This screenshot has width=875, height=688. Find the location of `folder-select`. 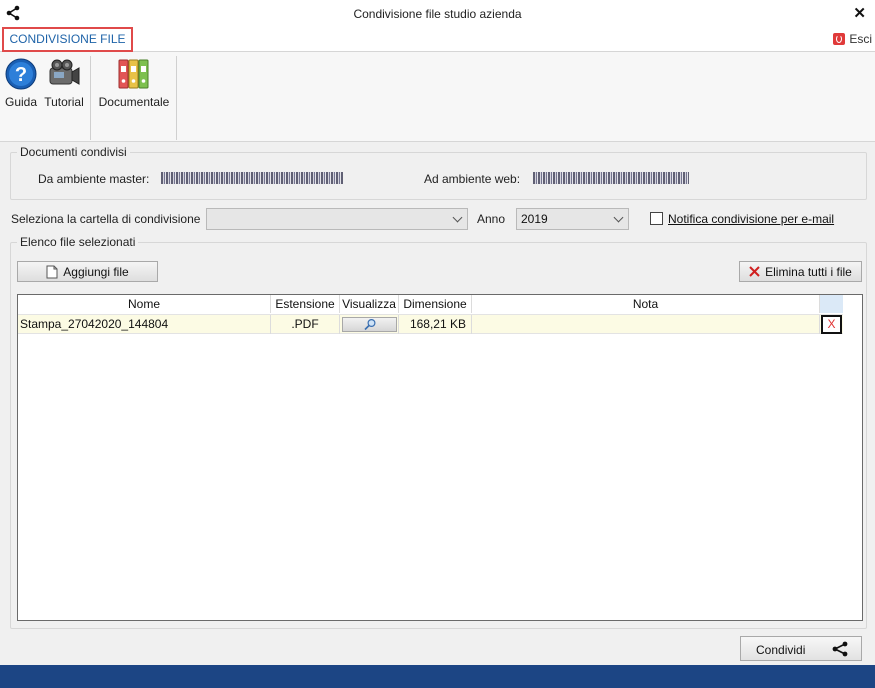

folder-select is located at coordinates (337, 219).